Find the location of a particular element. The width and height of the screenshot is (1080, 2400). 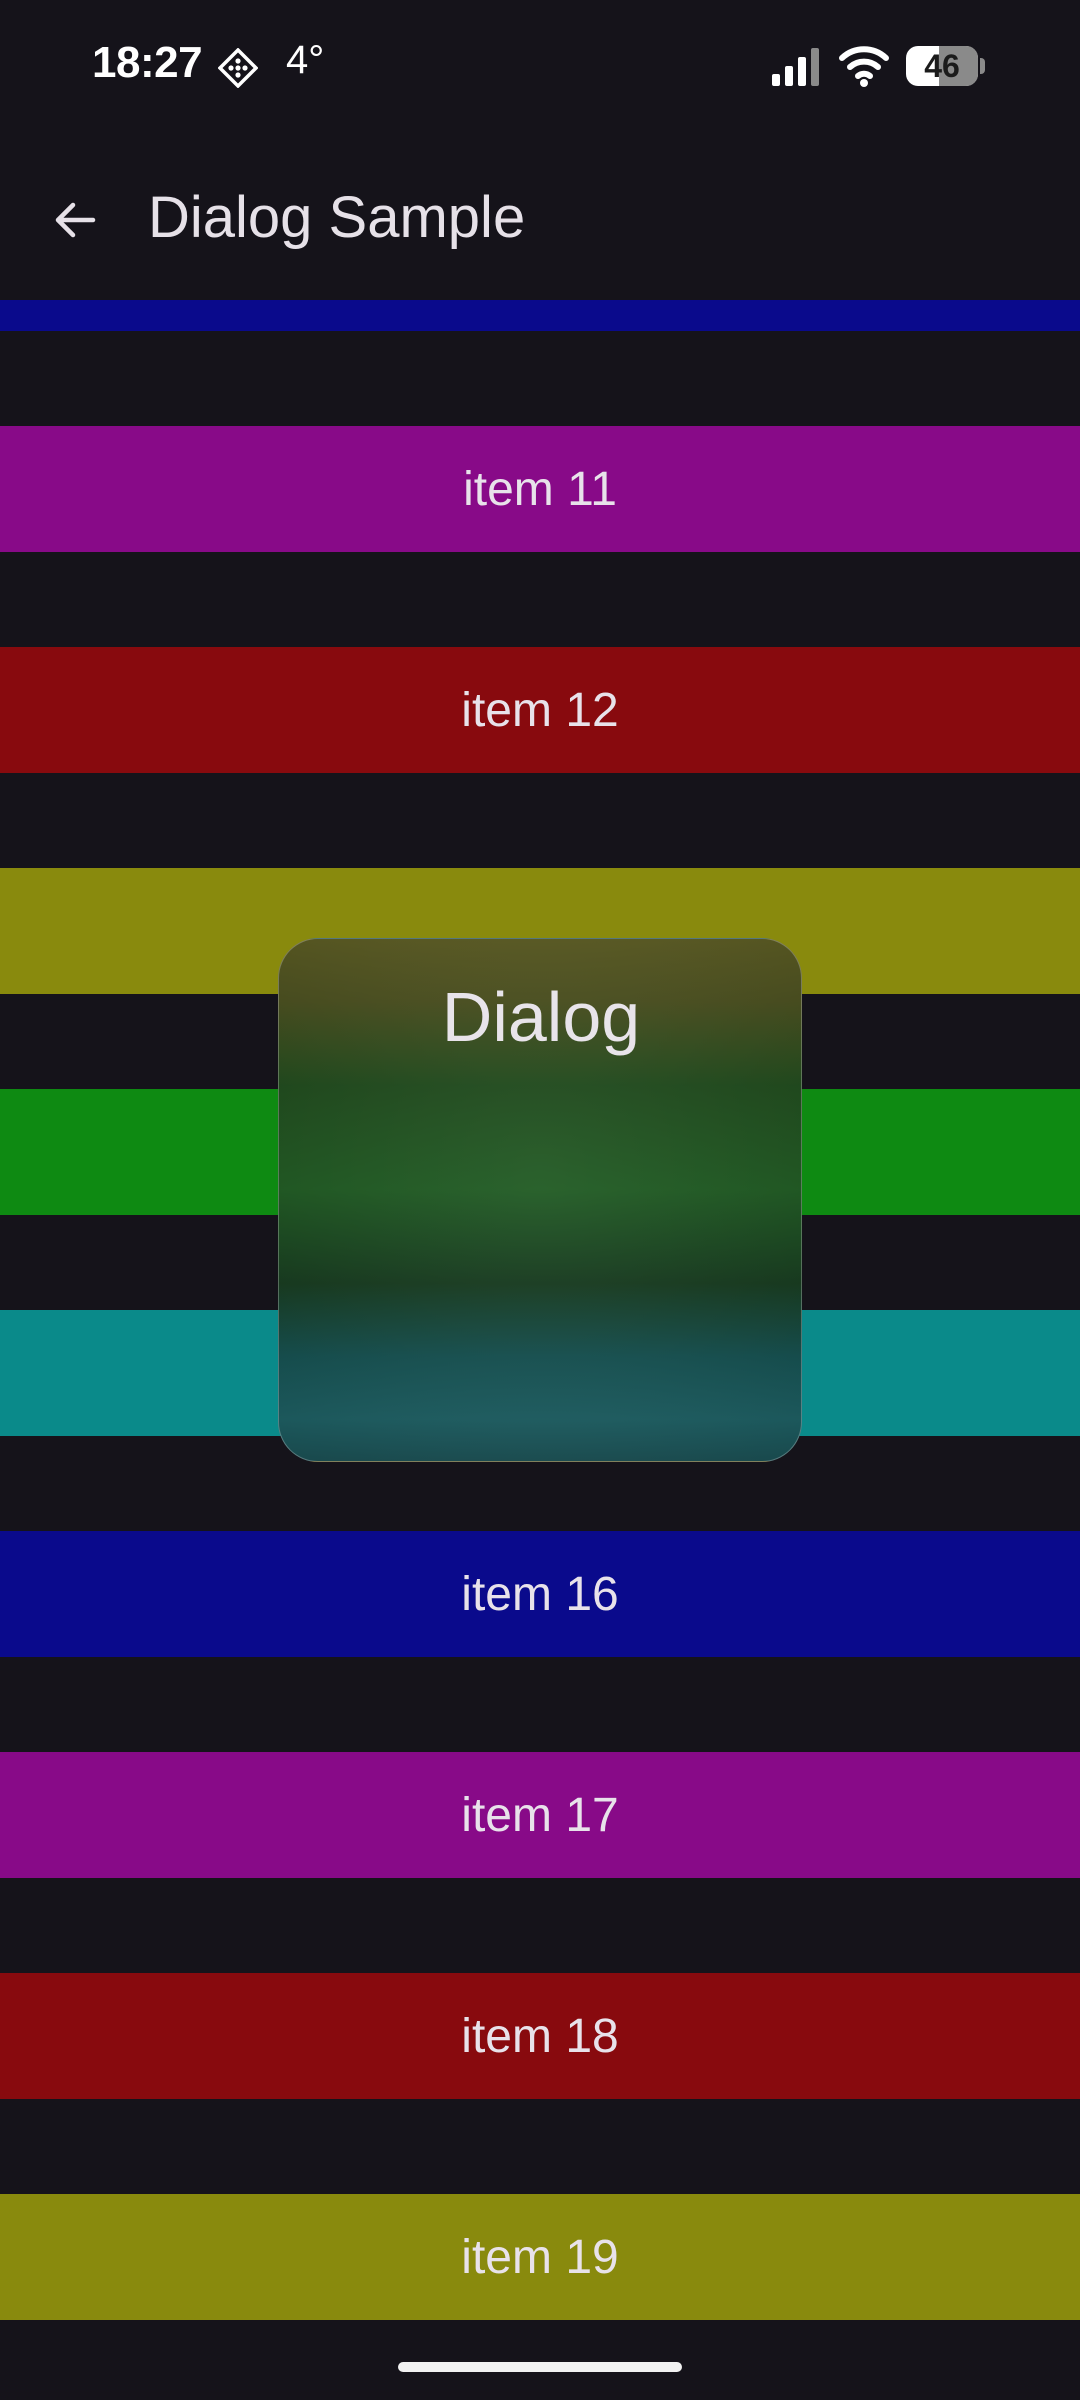

battery-tip is located at coordinates (982, 66).